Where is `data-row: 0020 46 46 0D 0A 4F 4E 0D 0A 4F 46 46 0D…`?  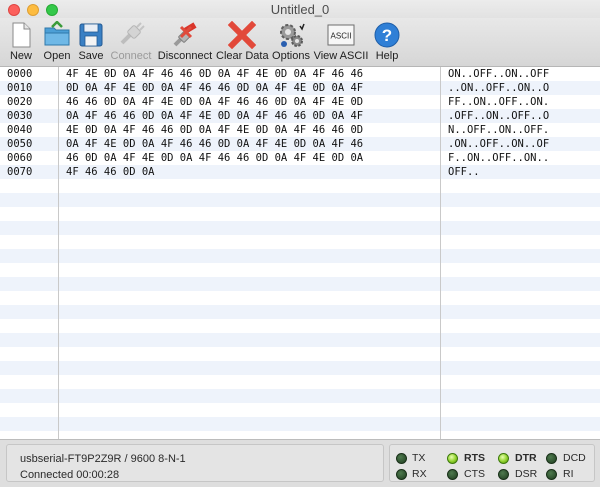
data-row: 0020 46 46 0D 0A 4F 4E 0D 0A 4F 46 46 0D… is located at coordinates (300, 102).